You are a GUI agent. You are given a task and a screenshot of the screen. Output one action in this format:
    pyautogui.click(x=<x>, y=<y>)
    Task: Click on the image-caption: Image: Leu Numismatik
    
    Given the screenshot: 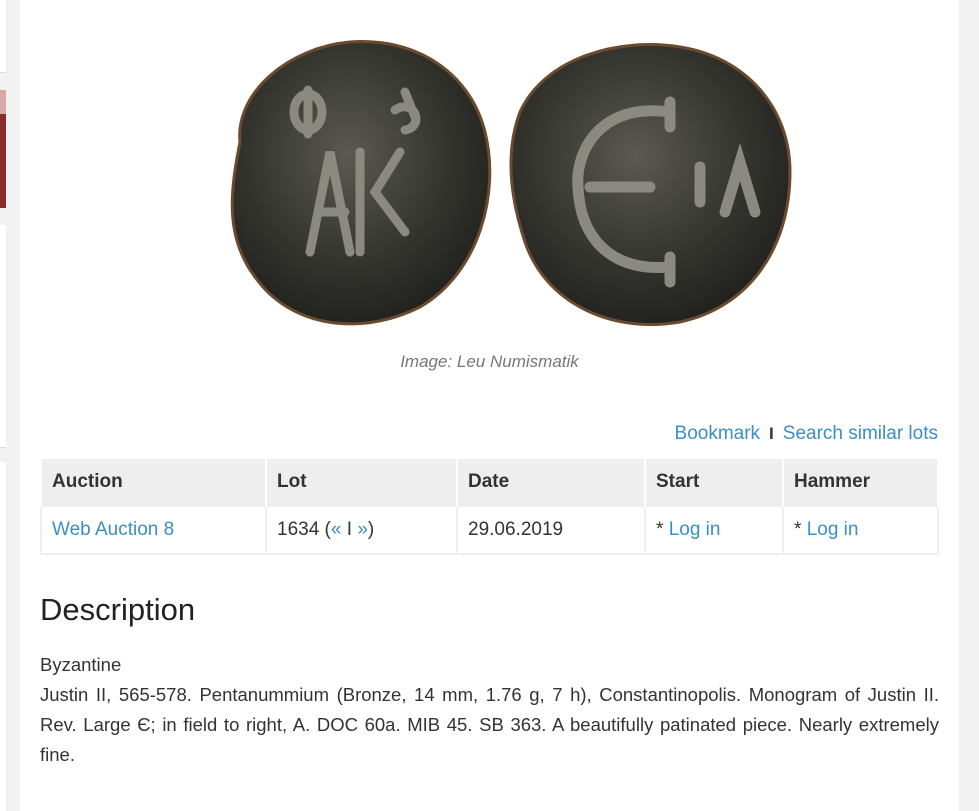 What is the action you would take?
    pyautogui.click(x=489, y=361)
    